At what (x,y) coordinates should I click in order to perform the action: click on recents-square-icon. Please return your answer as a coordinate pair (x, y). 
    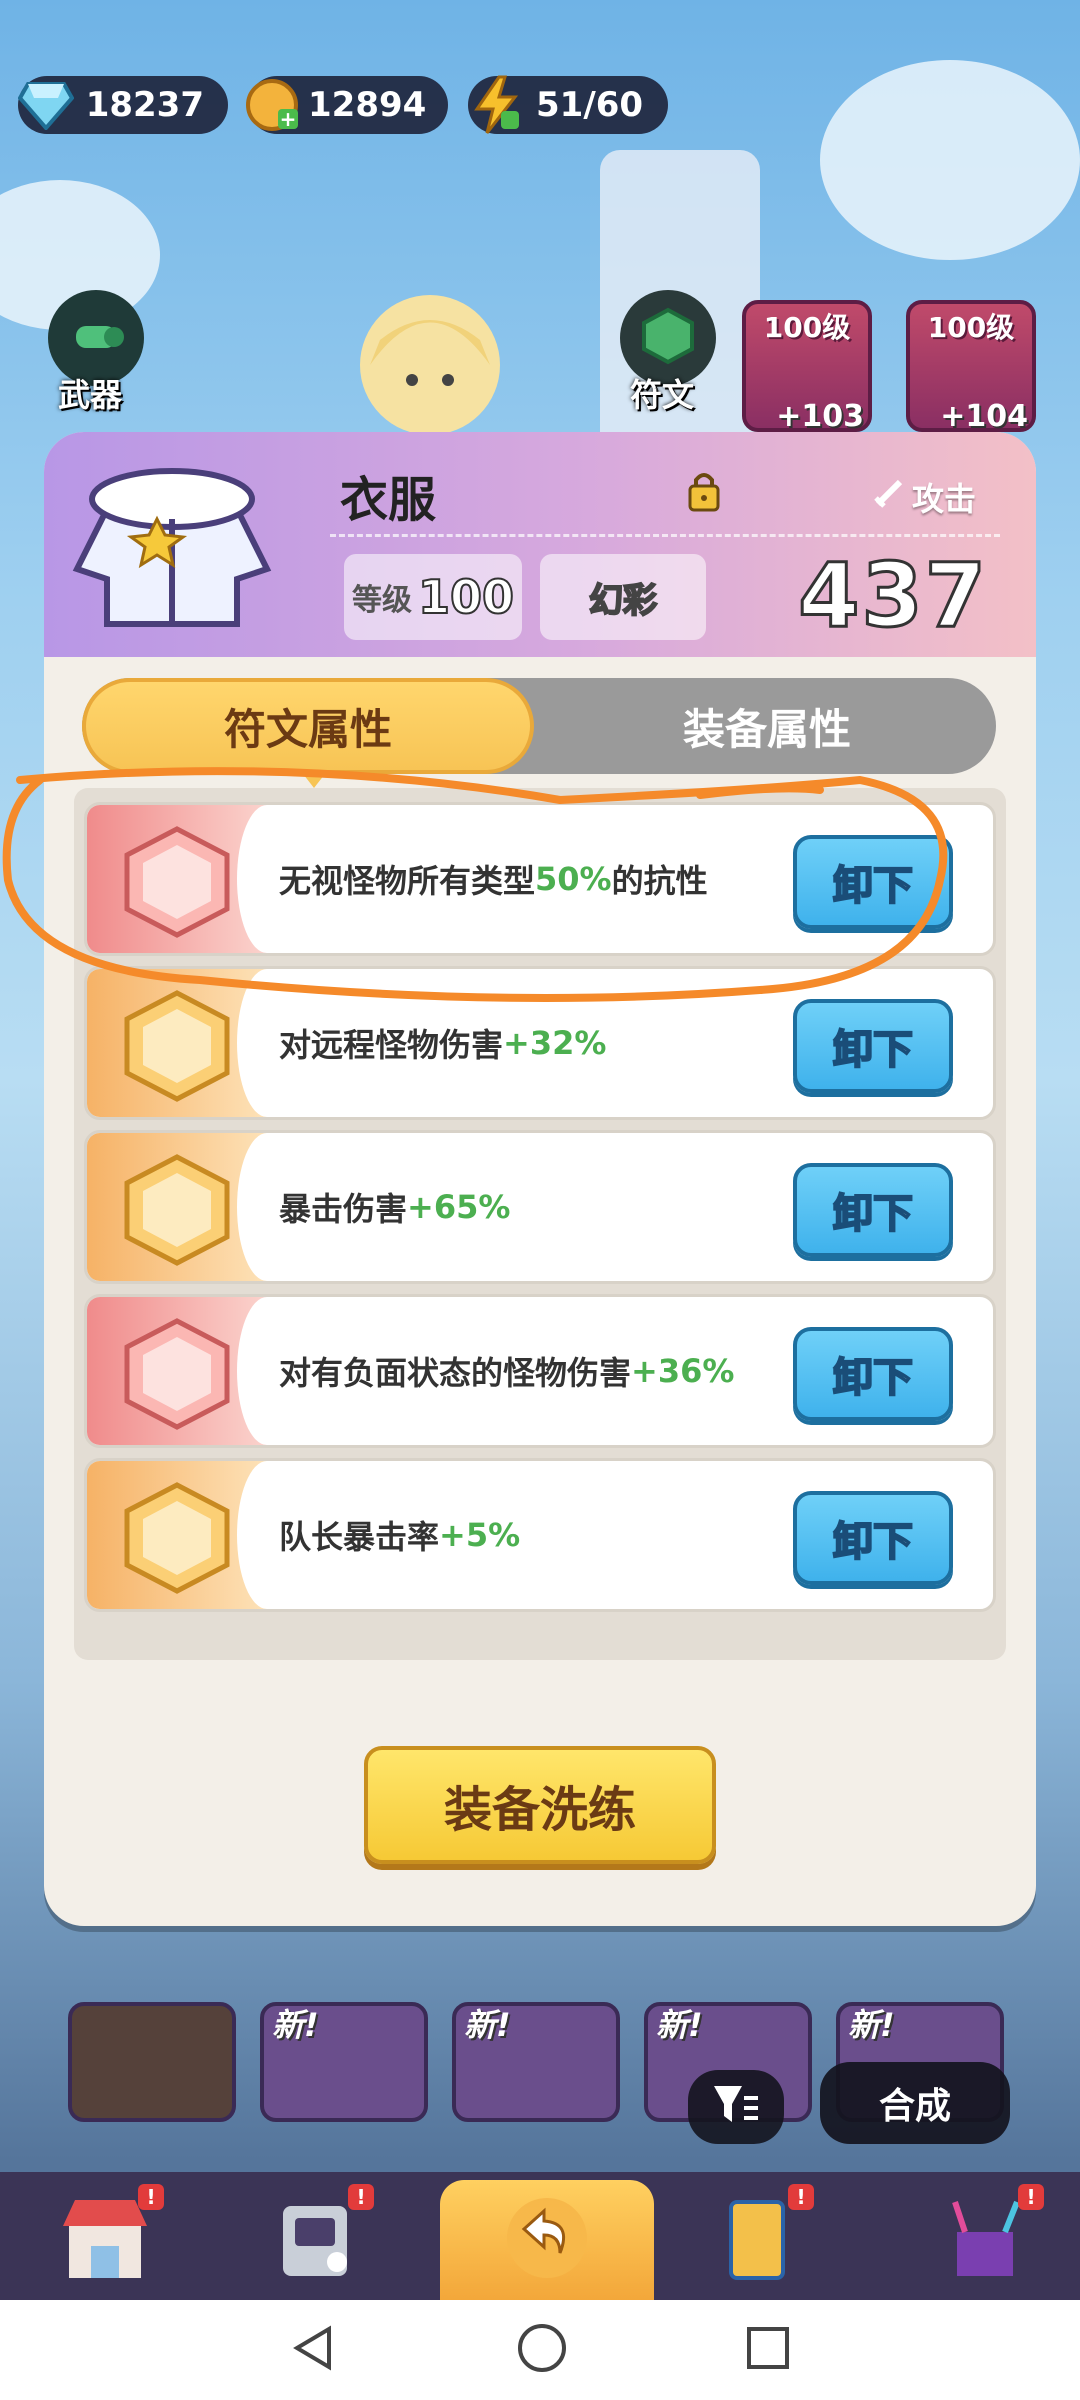
    Looking at the image, I should click on (768, 2350).